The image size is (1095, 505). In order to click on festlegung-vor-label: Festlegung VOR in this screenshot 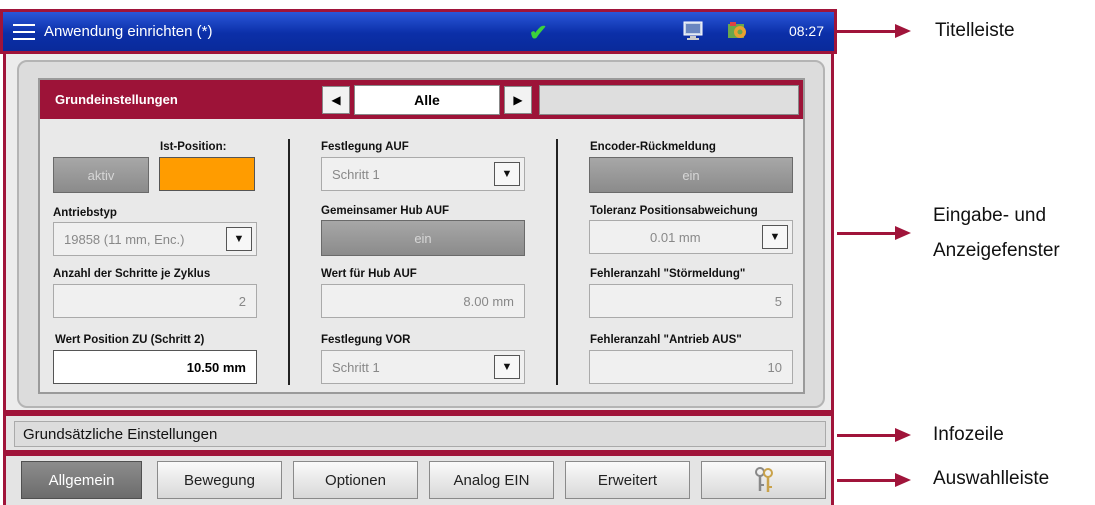, I will do `click(366, 340)`.